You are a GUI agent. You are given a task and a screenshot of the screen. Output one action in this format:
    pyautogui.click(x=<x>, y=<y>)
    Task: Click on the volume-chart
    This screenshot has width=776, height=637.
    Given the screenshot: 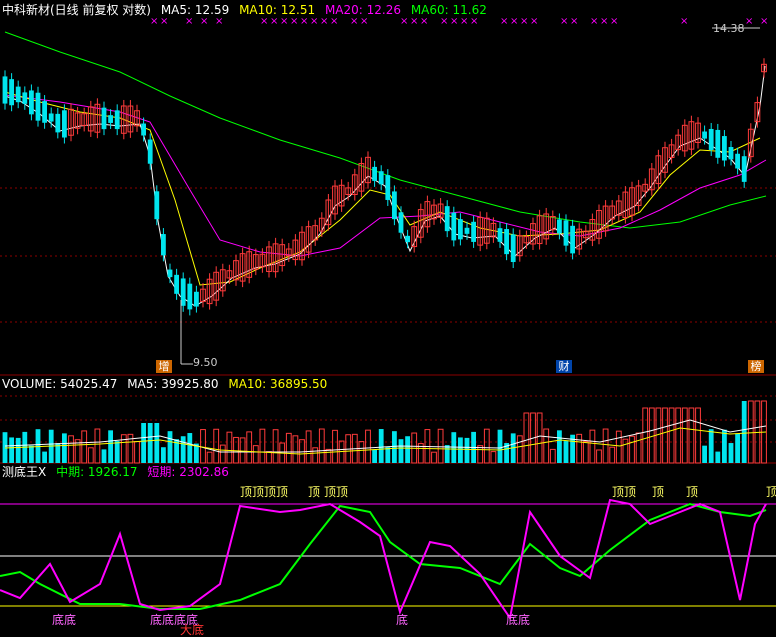 What is the action you would take?
    pyautogui.click(x=388, y=420)
    